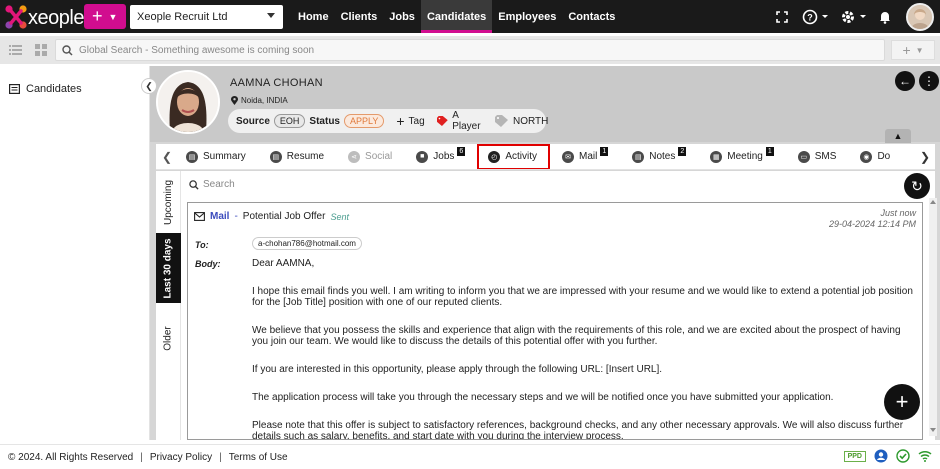 This screenshot has height=469, width=940. I want to click on region-tag: NORTH, so click(521, 121).